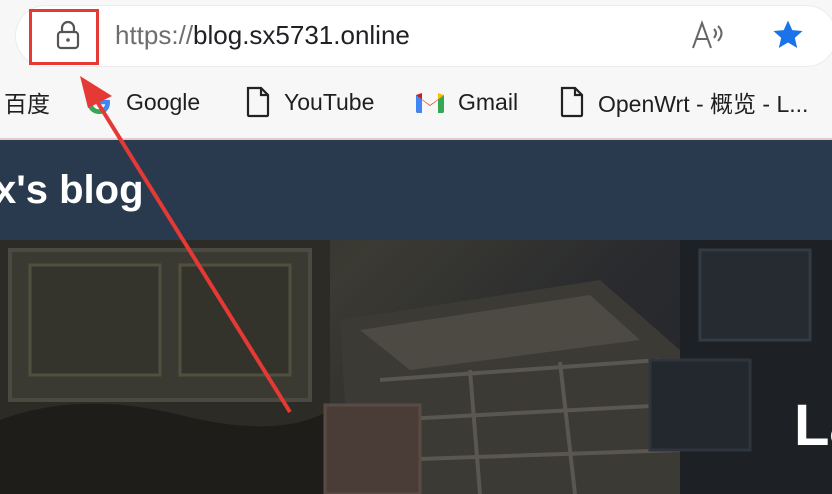  Describe the element at coordinates (163, 101) in the screenshot. I see `bookmark-label: Google` at that location.